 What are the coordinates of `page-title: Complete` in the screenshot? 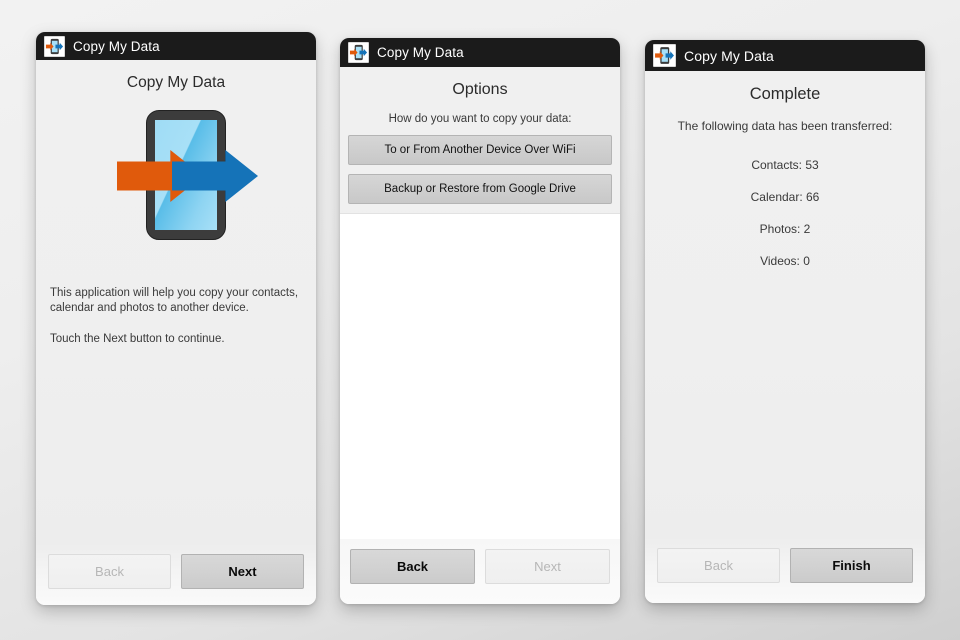 It's located at (785, 94).